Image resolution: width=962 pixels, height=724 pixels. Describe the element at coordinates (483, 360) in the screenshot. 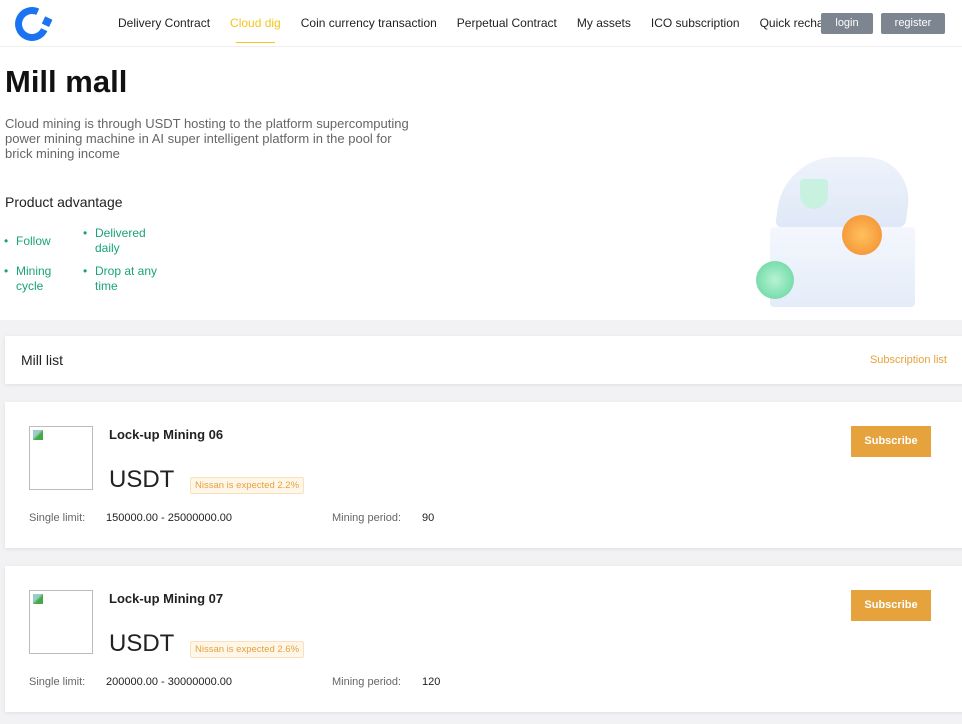

I see `mill-list-header: Mill list Subscription list` at that location.